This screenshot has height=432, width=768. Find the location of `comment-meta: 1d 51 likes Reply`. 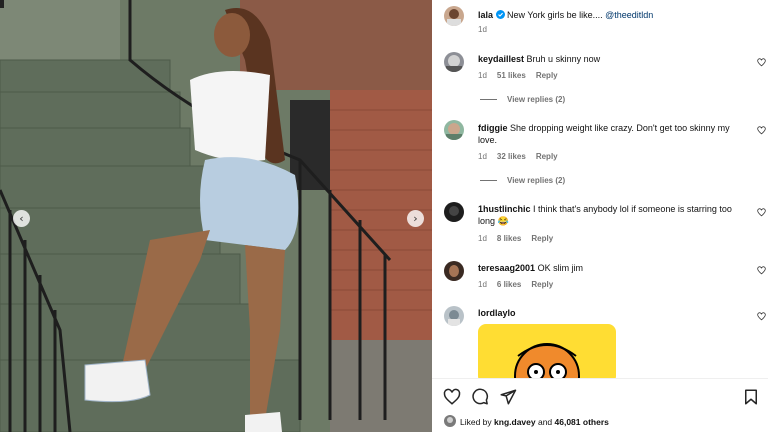

comment-meta: 1d 51 likes Reply is located at coordinates (518, 75).